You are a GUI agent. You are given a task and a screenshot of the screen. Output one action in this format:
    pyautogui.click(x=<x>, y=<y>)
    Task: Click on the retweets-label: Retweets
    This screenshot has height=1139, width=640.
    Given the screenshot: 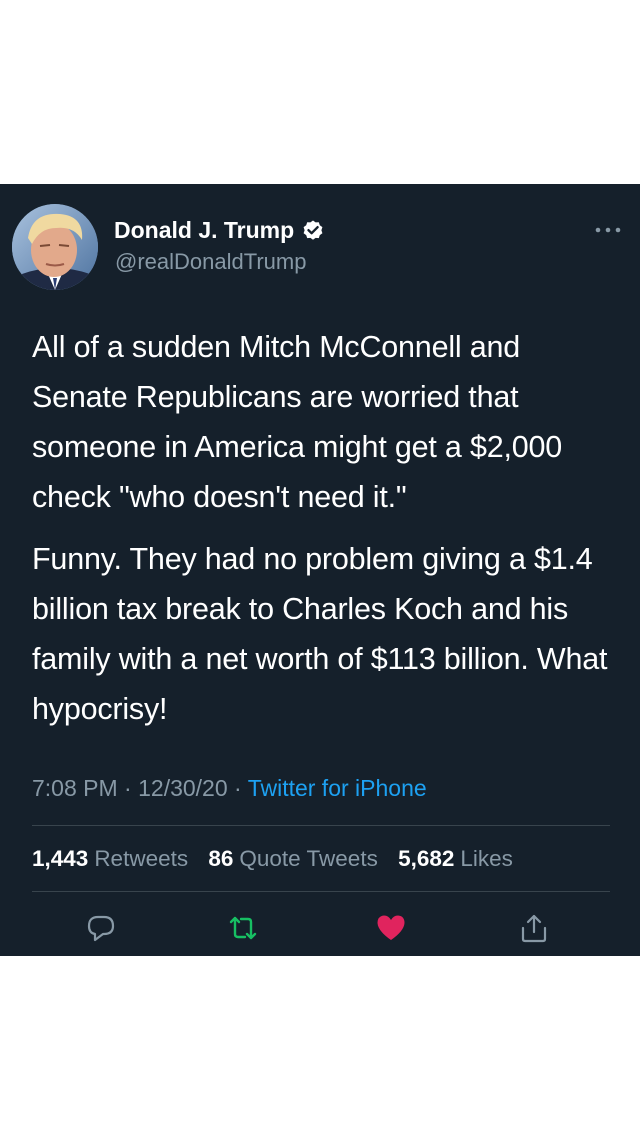 What is the action you would take?
    pyautogui.click(x=141, y=858)
    